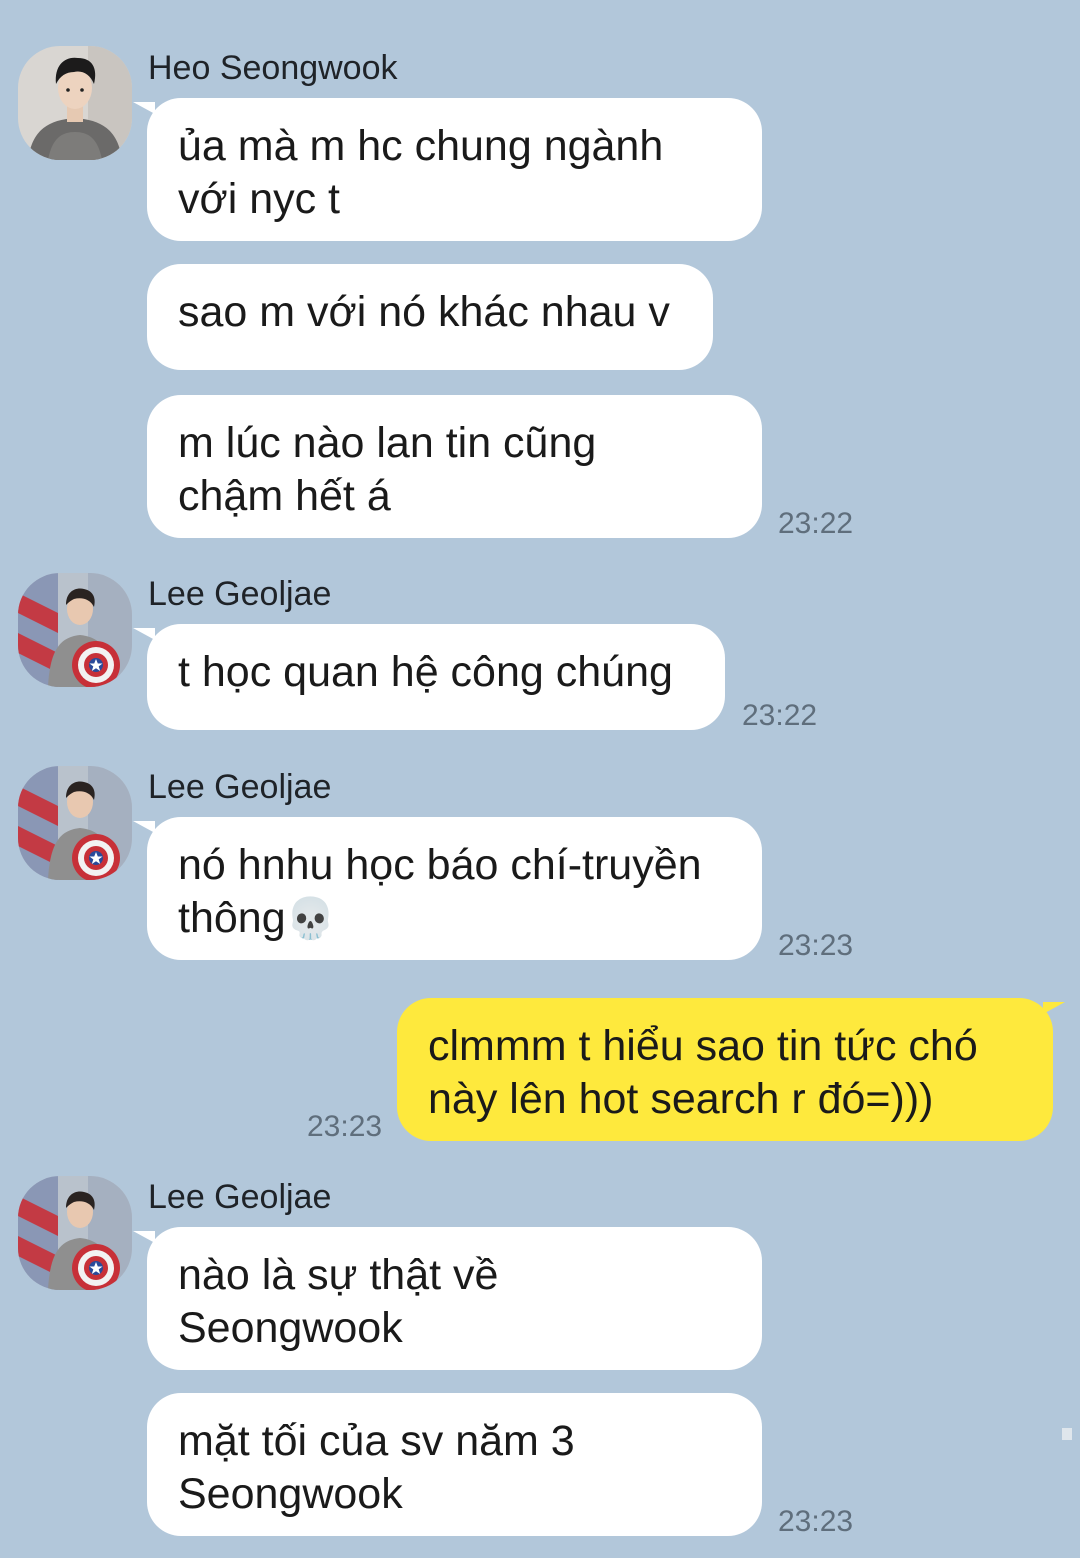 This screenshot has width=1080, height=1558. Describe the element at coordinates (425, 672) in the screenshot. I see `message-text: t học quan hệ công chúng` at that location.